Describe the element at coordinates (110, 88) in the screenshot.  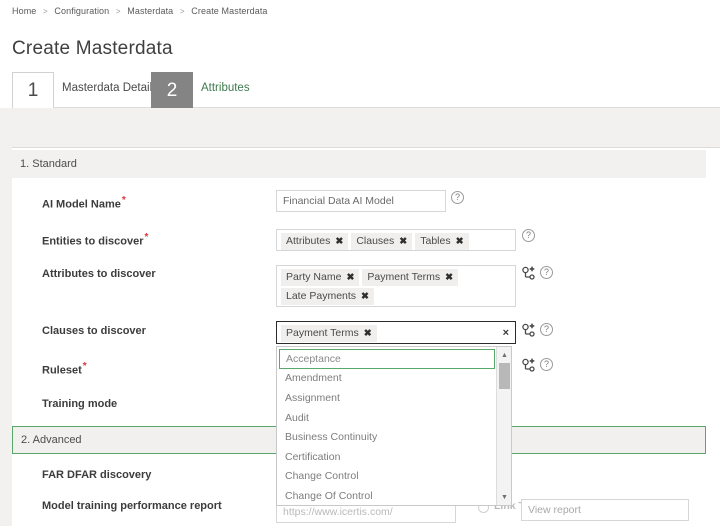
I see `step-label-masterdata-details: Masterdata Details` at that location.